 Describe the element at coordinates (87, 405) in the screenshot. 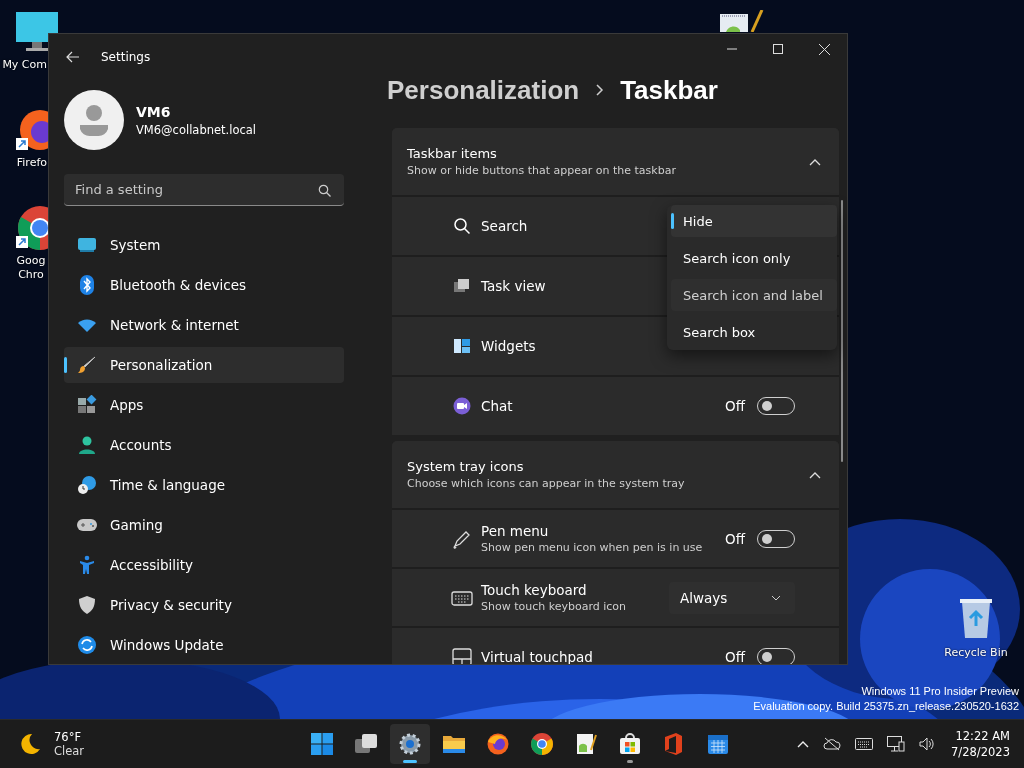

I see `apps-icon` at that location.